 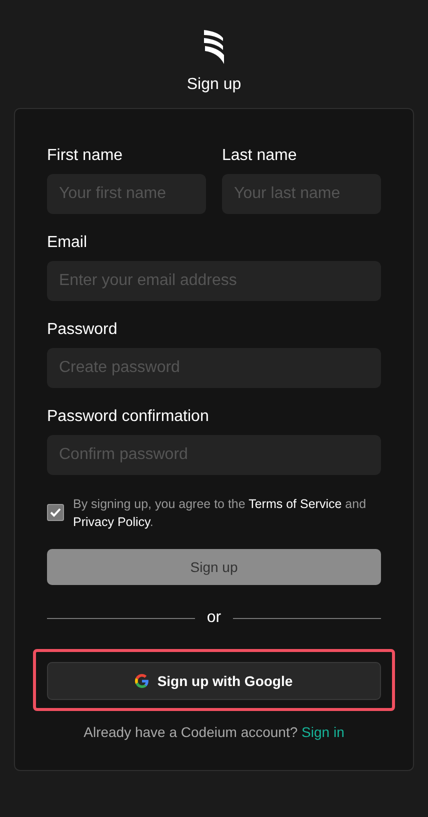 I want to click on field-label: Password, so click(x=82, y=330).